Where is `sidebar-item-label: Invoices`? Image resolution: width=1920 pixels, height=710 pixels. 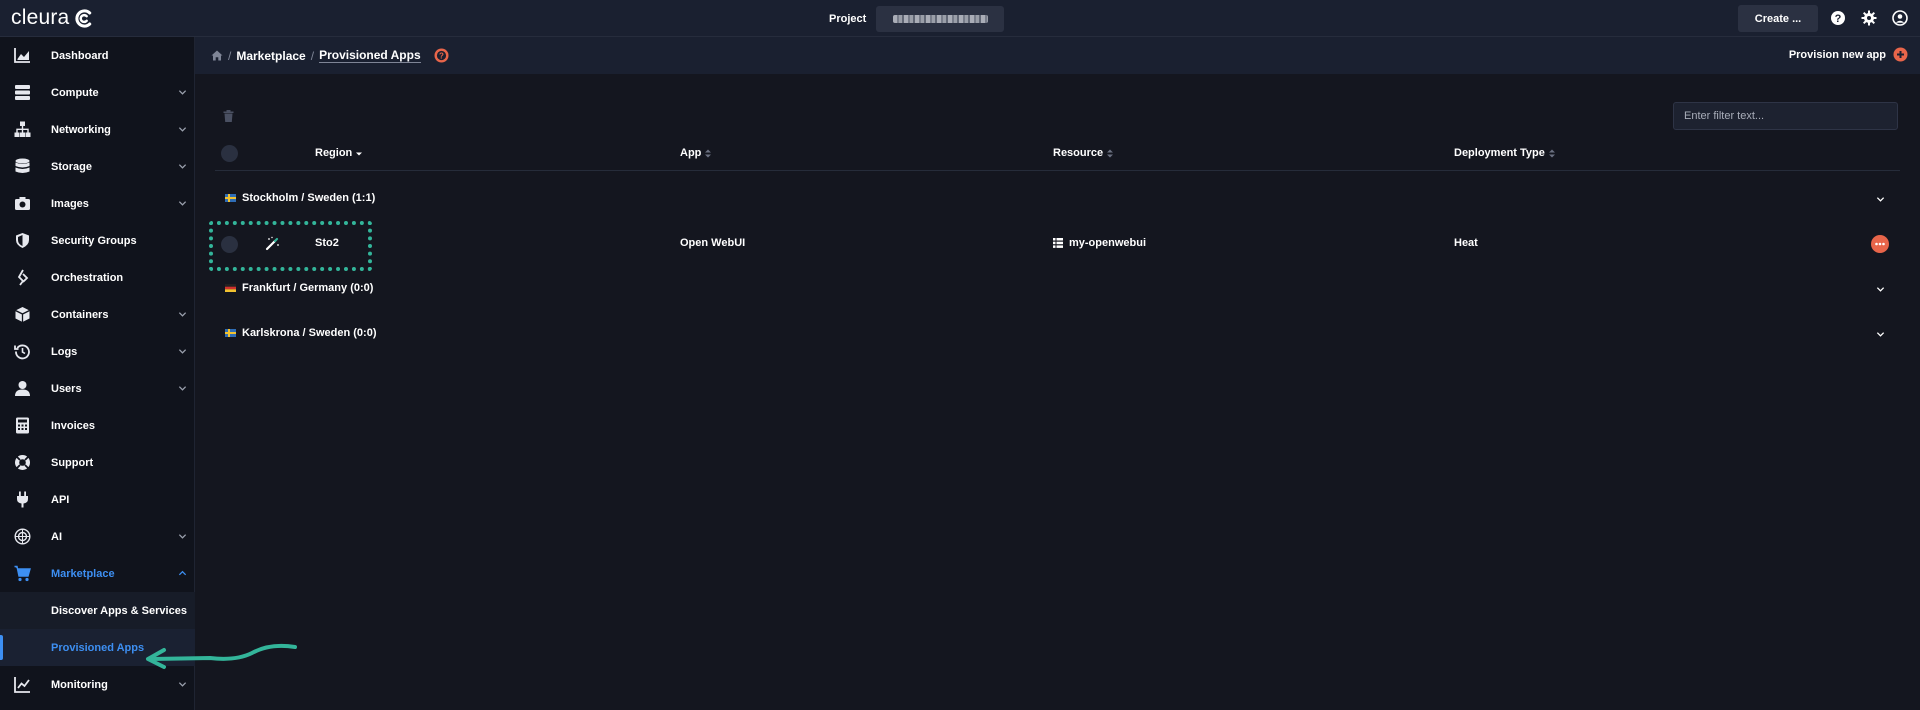 sidebar-item-label: Invoices is located at coordinates (73, 425).